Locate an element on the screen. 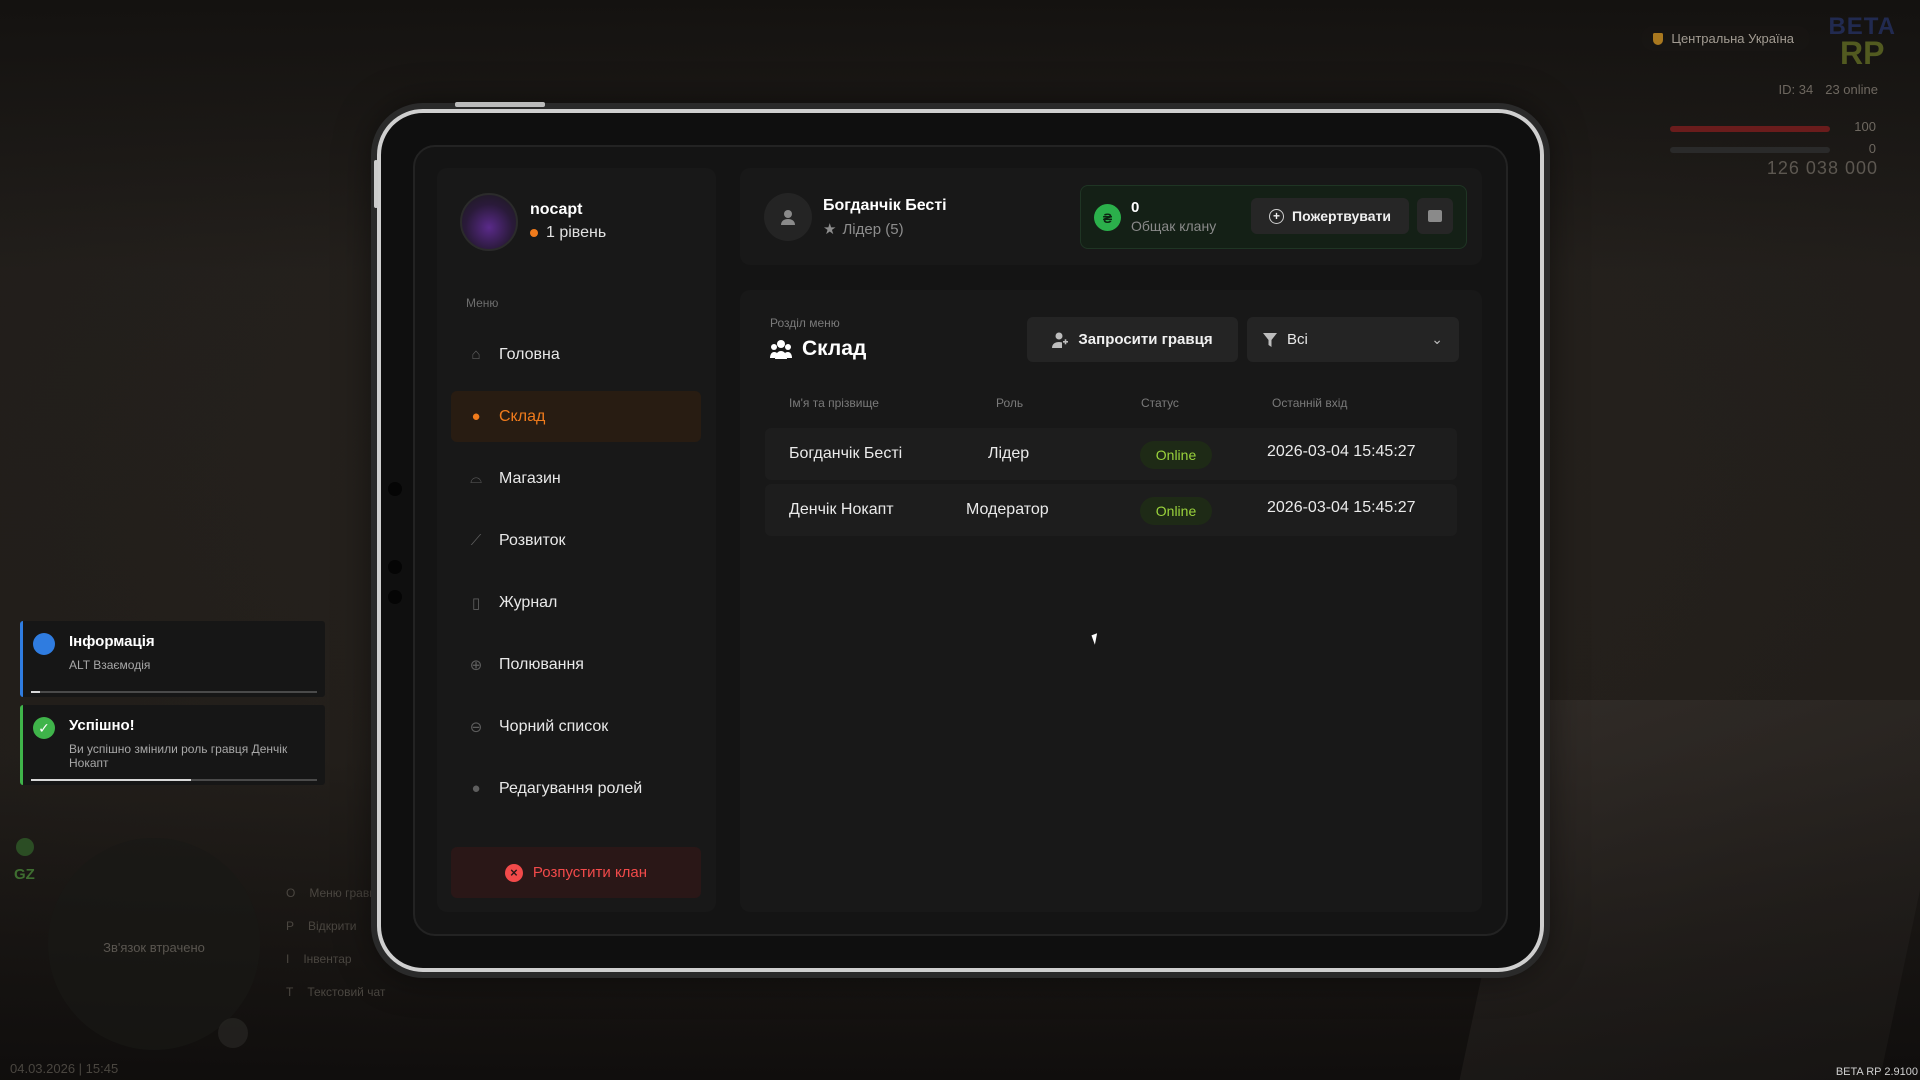  chart-line-icon: ⟋ is located at coordinates (476, 540).